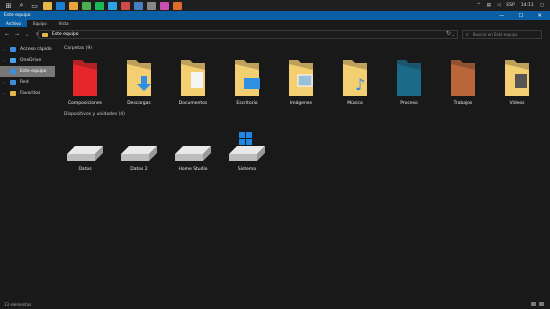  I want to click on folder-tile: Descargas, so click(139, 82).